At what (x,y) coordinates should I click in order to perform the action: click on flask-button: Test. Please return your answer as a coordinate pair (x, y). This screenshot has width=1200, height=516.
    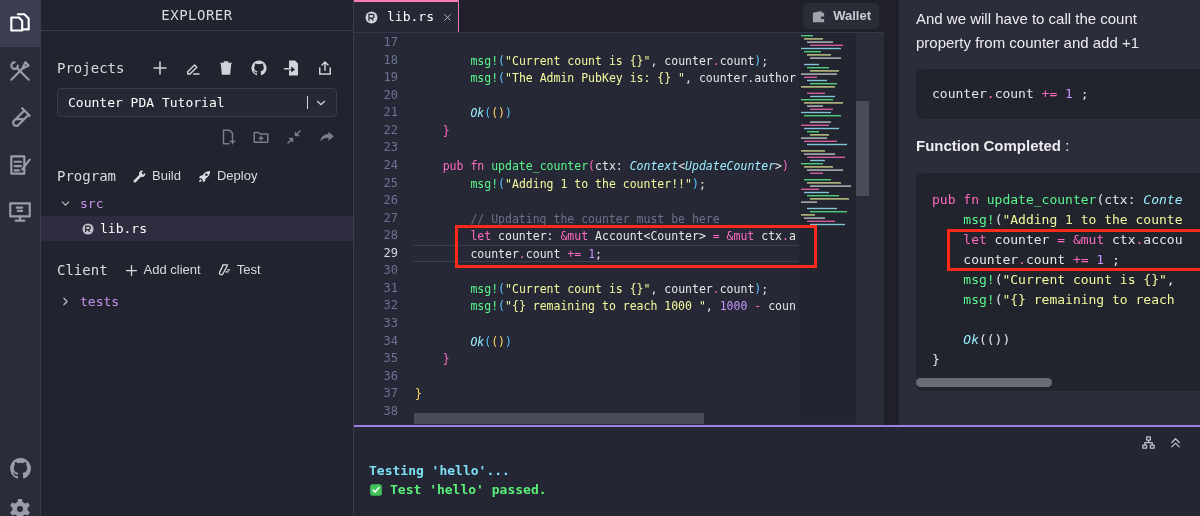
    Looking at the image, I should click on (238, 270).